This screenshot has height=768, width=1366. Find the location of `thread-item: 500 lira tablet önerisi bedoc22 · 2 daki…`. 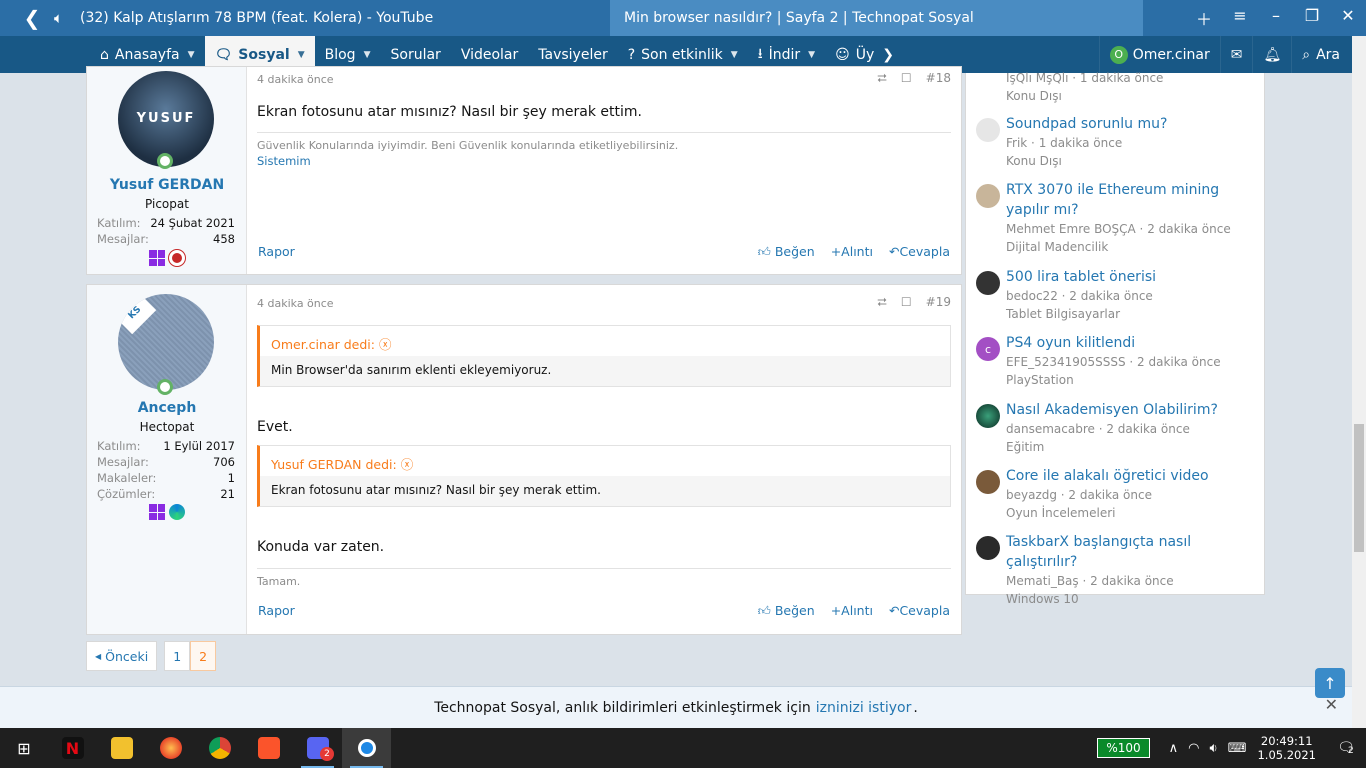

thread-item: 500 lira tablet önerisi bedoc22 · 2 daki… is located at coordinates (1118, 295).